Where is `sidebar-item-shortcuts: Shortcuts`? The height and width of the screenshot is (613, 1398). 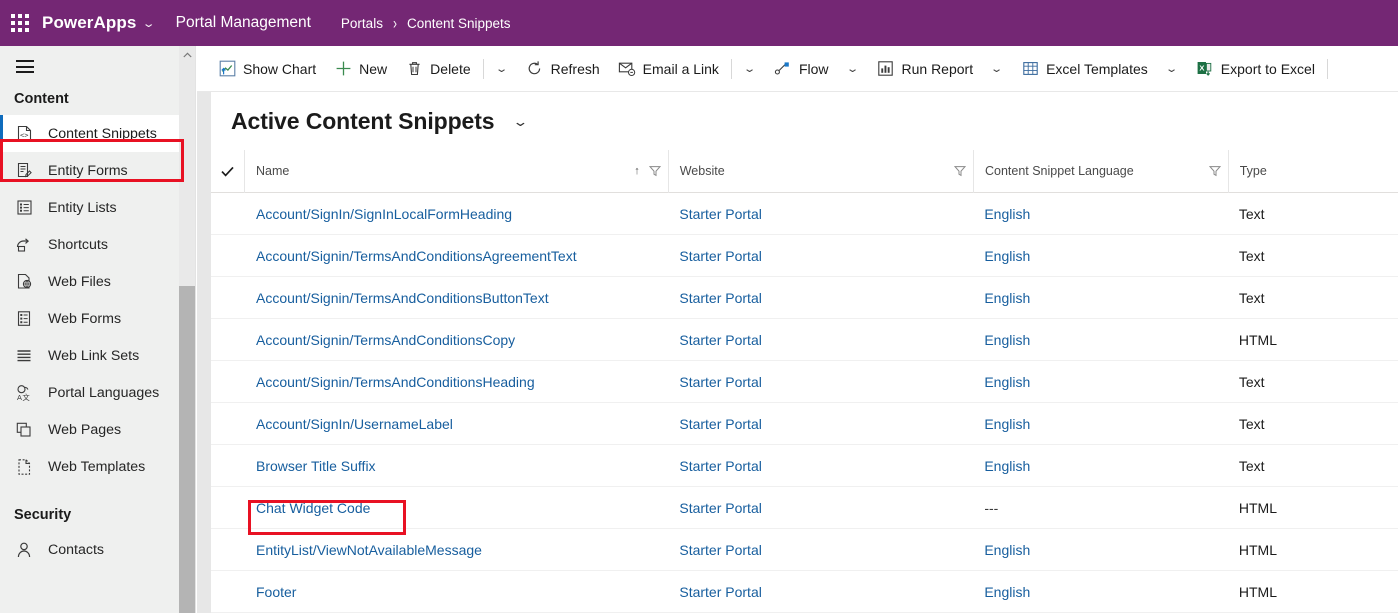 sidebar-item-shortcuts: Shortcuts is located at coordinates (97, 244).